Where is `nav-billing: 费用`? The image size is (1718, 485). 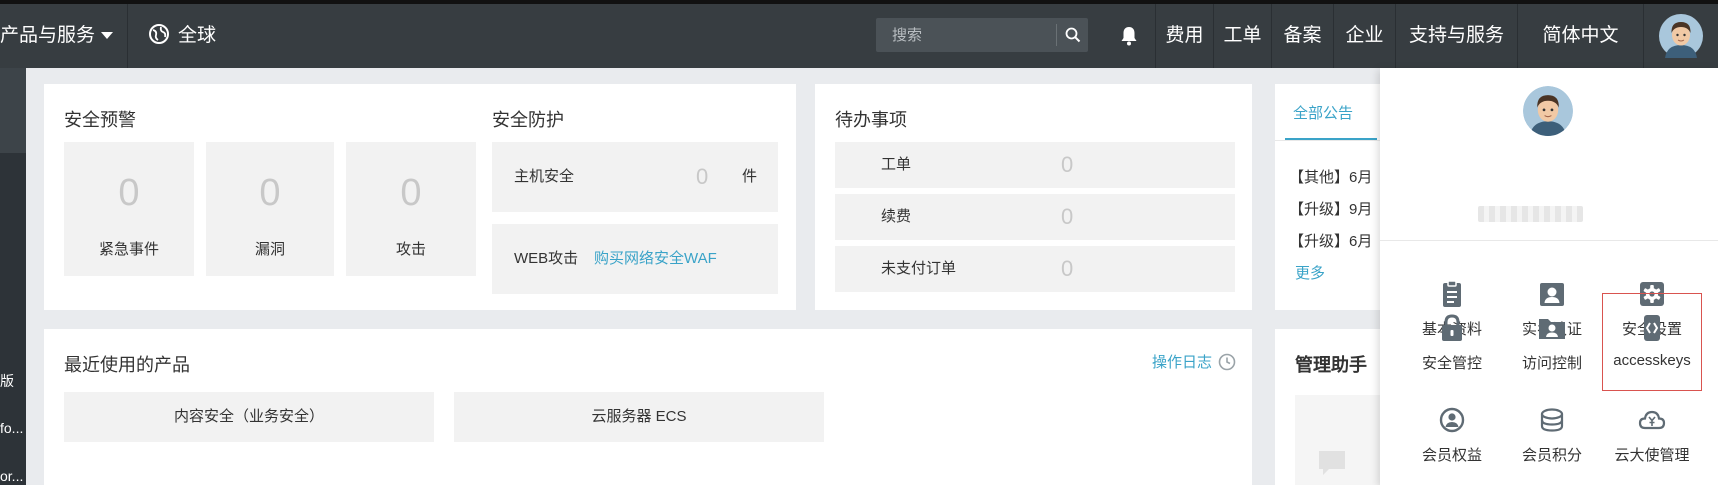
nav-billing: 费用 is located at coordinates (1185, 36).